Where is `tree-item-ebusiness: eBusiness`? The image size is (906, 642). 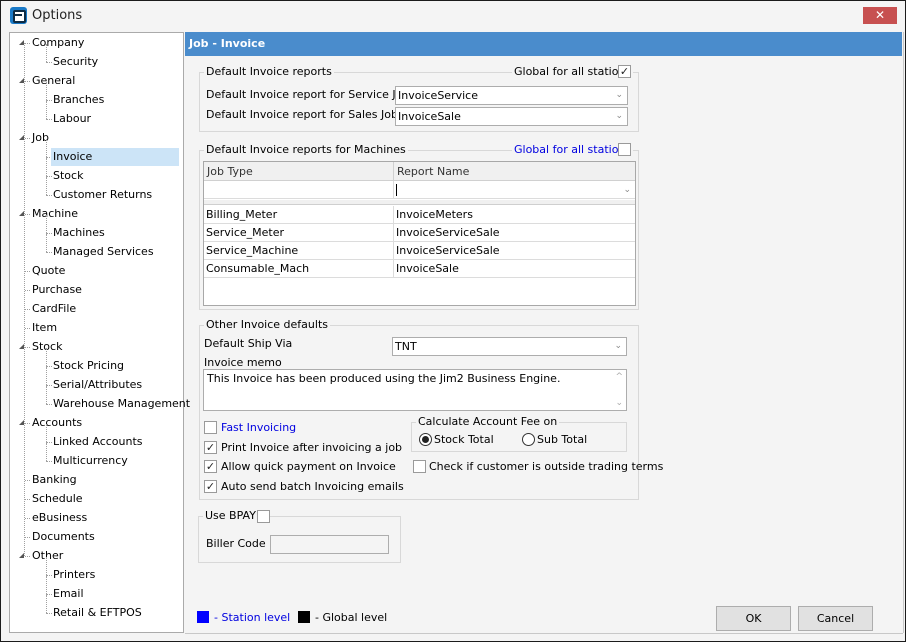
tree-item-ebusiness: eBusiness is located at coordinates (59, 518).